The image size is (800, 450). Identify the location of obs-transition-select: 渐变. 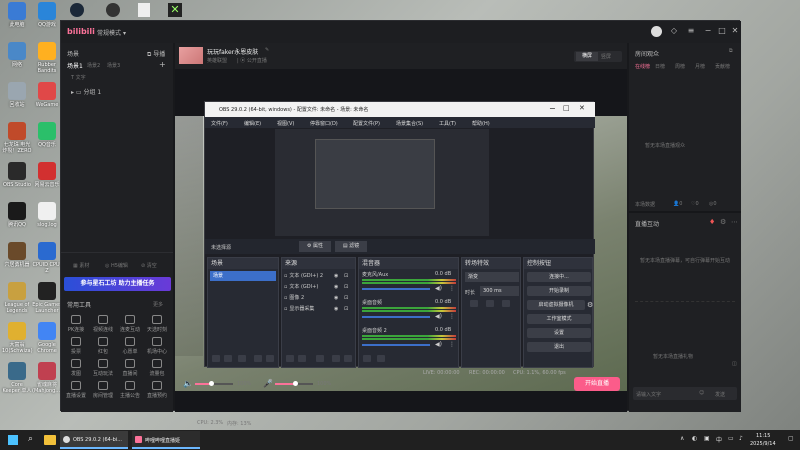
(492, 277).